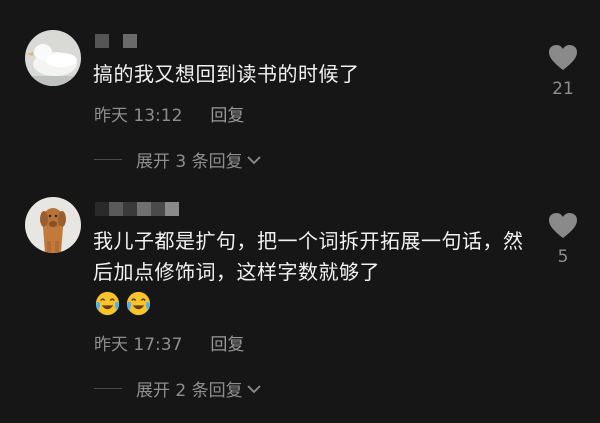  I want to click on like-button: 21, so click(563, 71).